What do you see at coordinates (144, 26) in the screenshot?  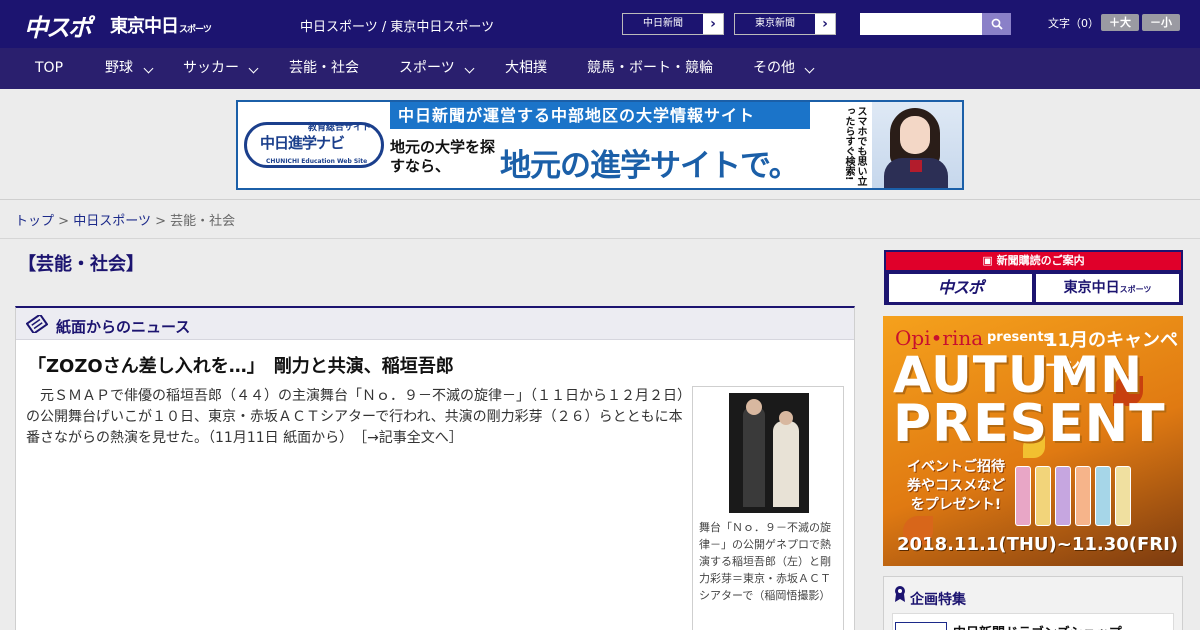 I see `tokyo-logo-main: 東京中日` at bounding box center [144, 26].